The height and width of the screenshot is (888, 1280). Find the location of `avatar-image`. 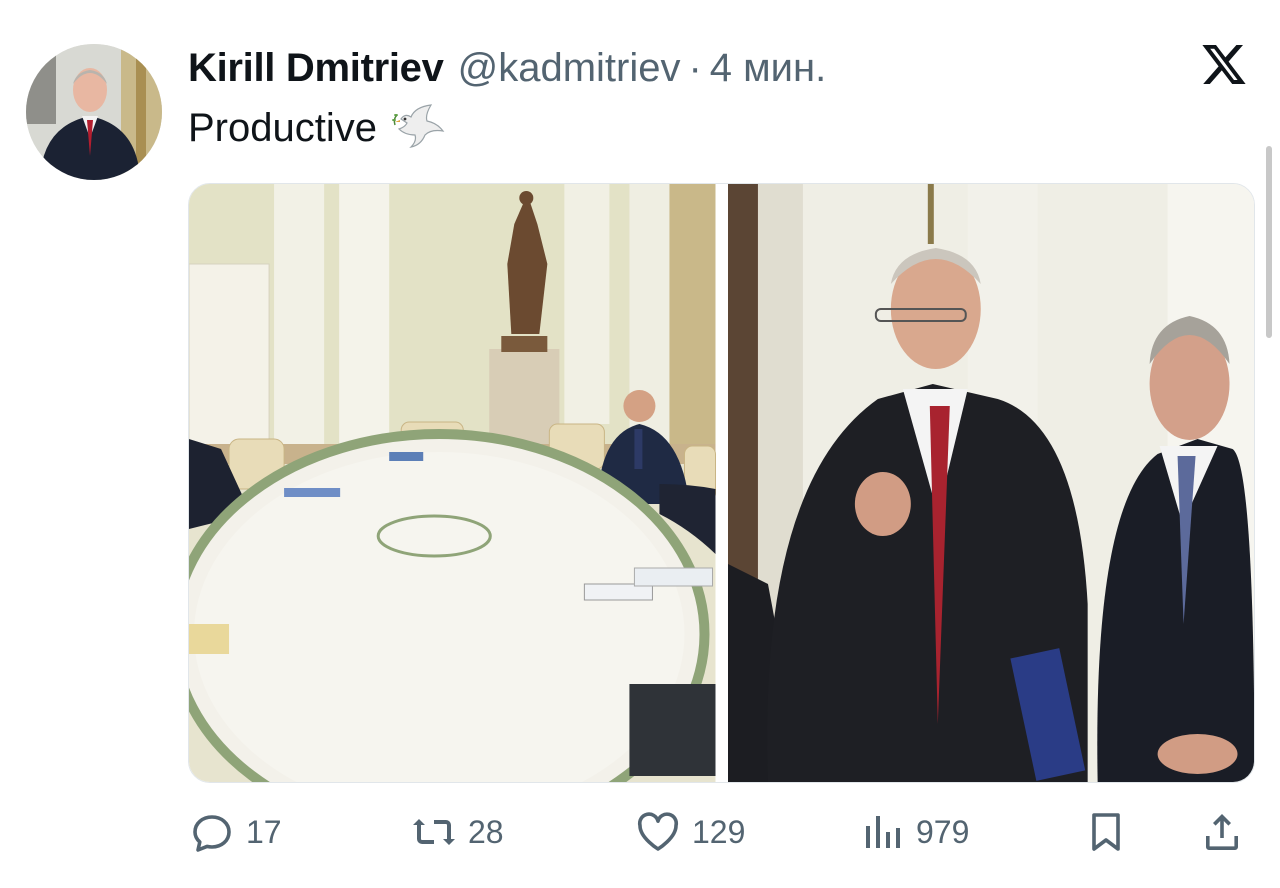

avatar-image is located at coordinates (94, 112).